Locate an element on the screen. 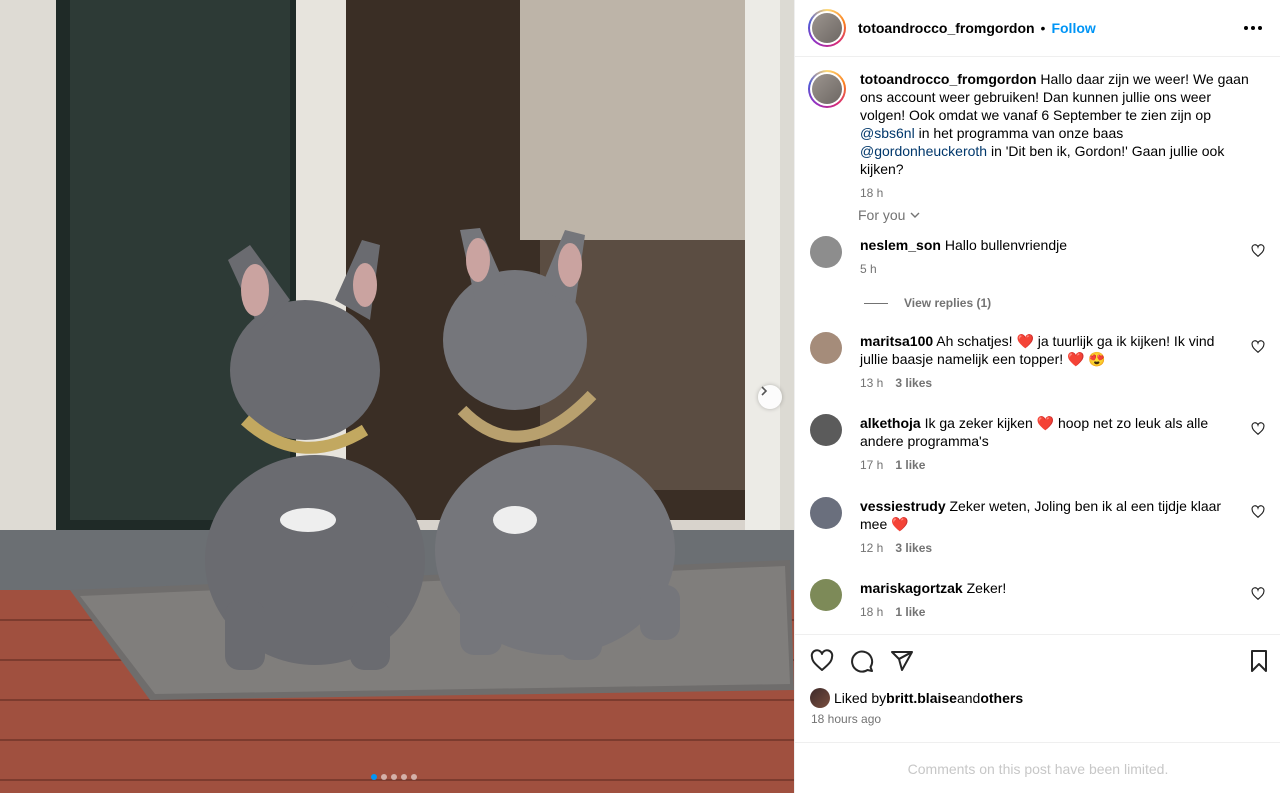 The width and height of the screenshot is (1280, 793). mention-link: @sbs6nl is located at coordinates (887, 133).